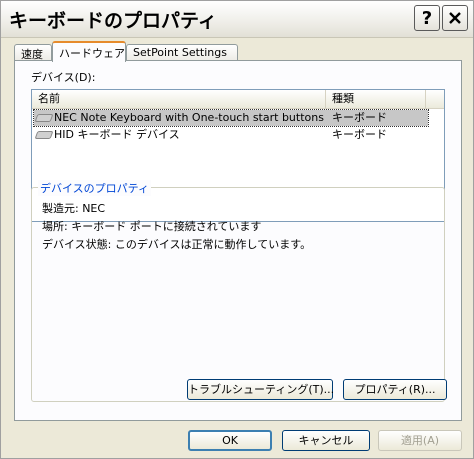  What do you see at coordinates (95, 188) in the screenshot?
I see `group-title: デバイスのプロパティ` at bounding box center [95, 188].